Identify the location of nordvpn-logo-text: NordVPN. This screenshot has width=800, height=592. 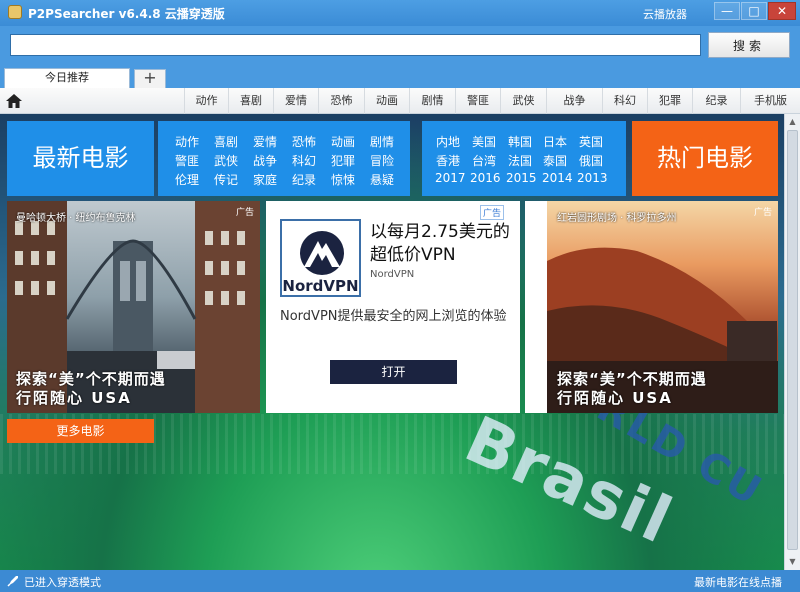
(320, 286).